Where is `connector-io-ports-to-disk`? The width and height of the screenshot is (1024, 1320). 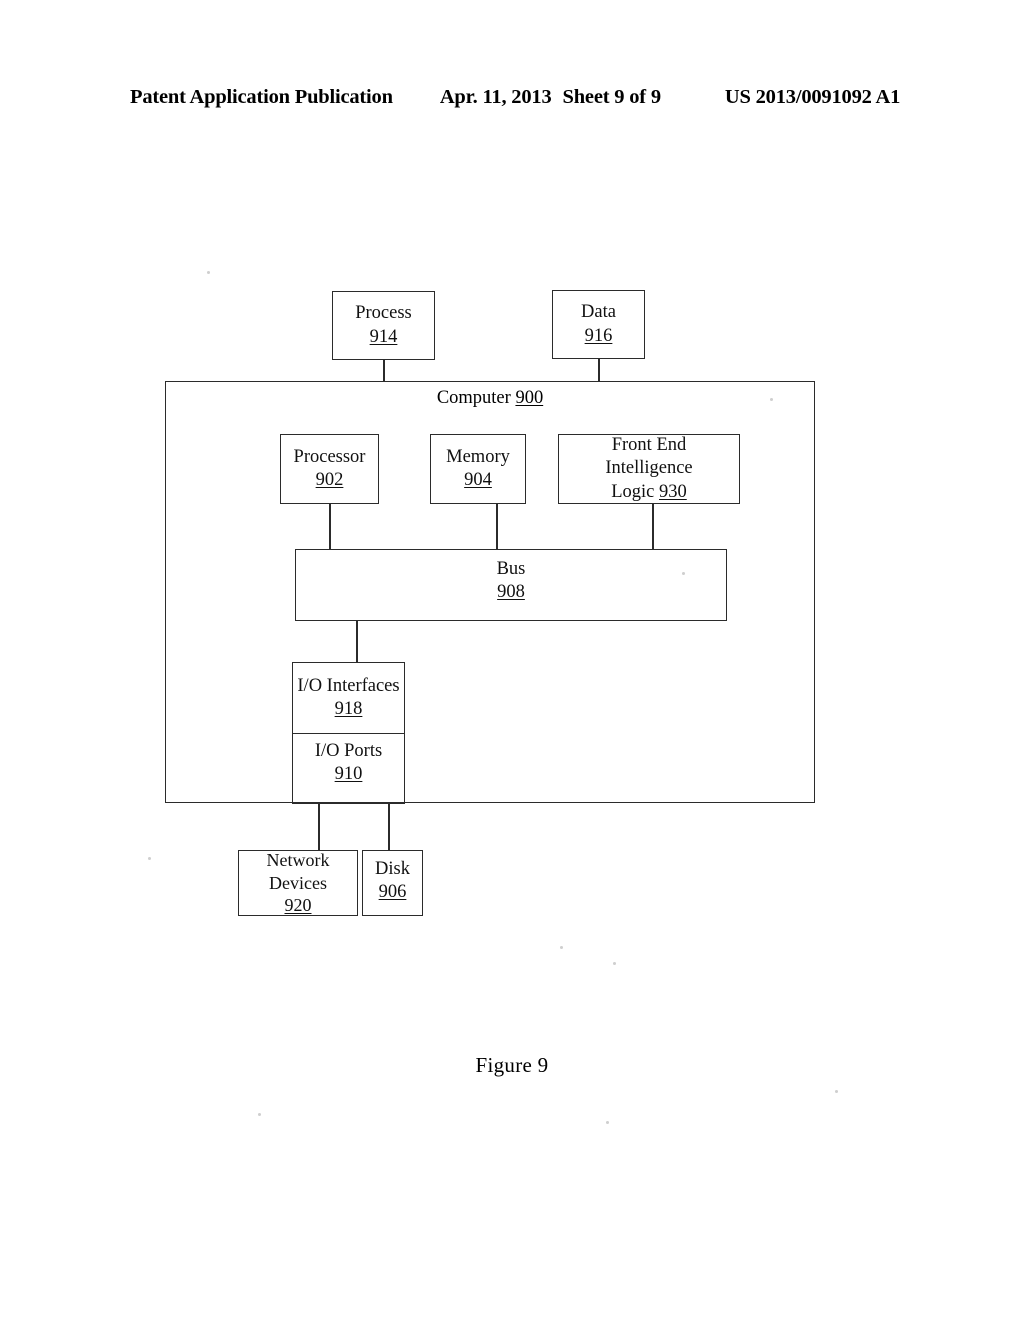 connector-io-ports-to-disk is located at coordinates (389, 827).